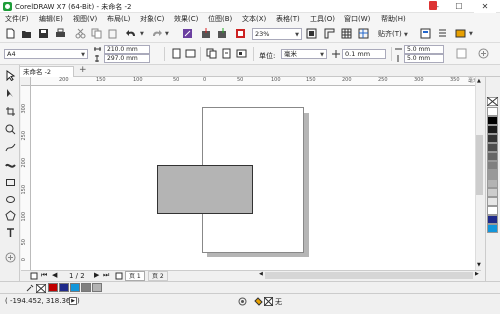 The height and width of the screenshot is (314, 500). Describe the element at coordinates (156, 33) in the screenshot. I see `redo-icon` at that location.